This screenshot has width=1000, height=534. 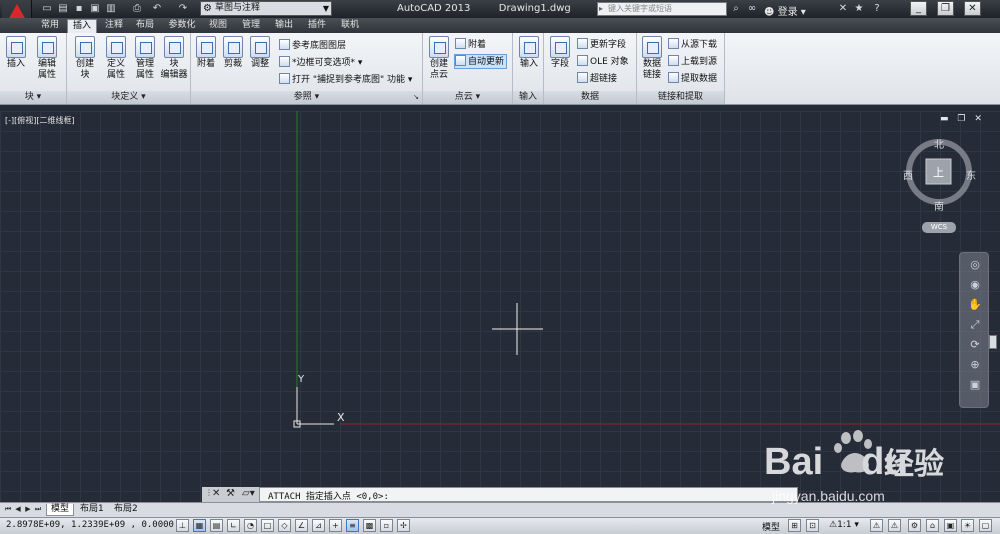 What do you see at coordinates (345, 79) in the screenshot?
I see `snap-underlay-dropdown: 打开 "捕捉到参考底图" 功能 ▾` at bounding box center [345, 79].